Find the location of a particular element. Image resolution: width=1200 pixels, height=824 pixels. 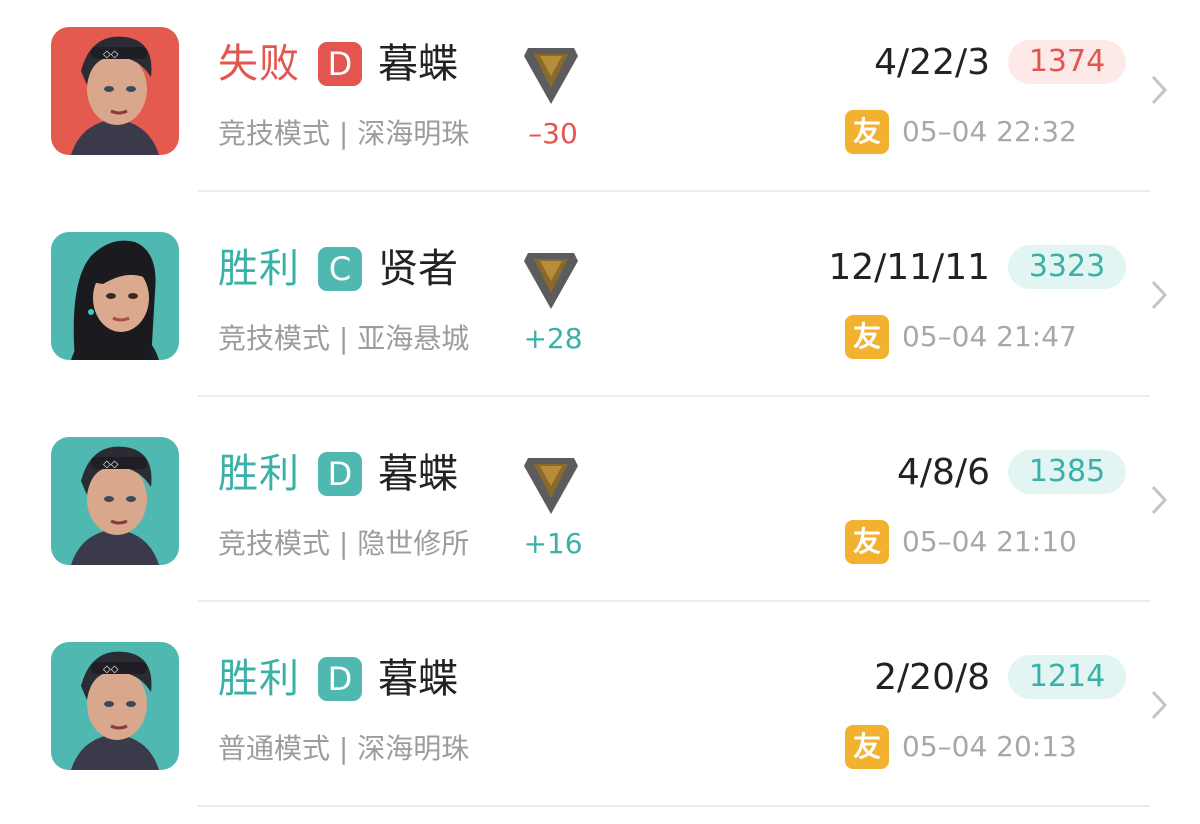

kda: 2/20/8 is located at coordinates (932, 677).